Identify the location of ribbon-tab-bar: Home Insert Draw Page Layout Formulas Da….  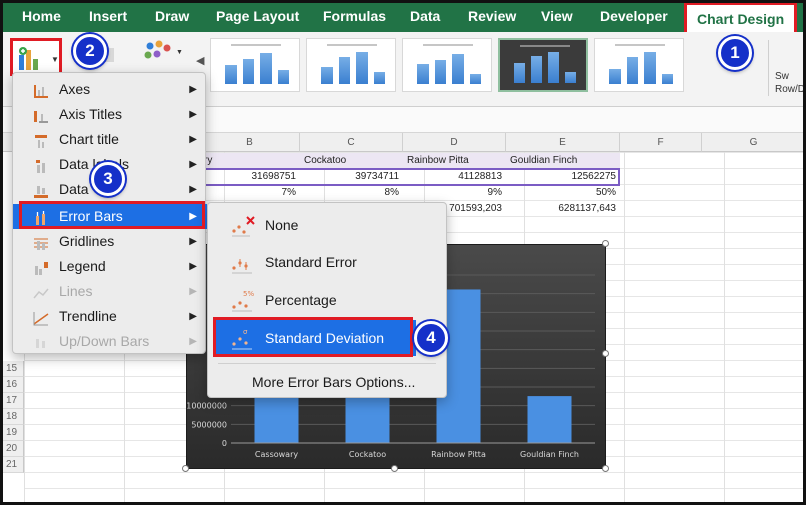
(403, 16).